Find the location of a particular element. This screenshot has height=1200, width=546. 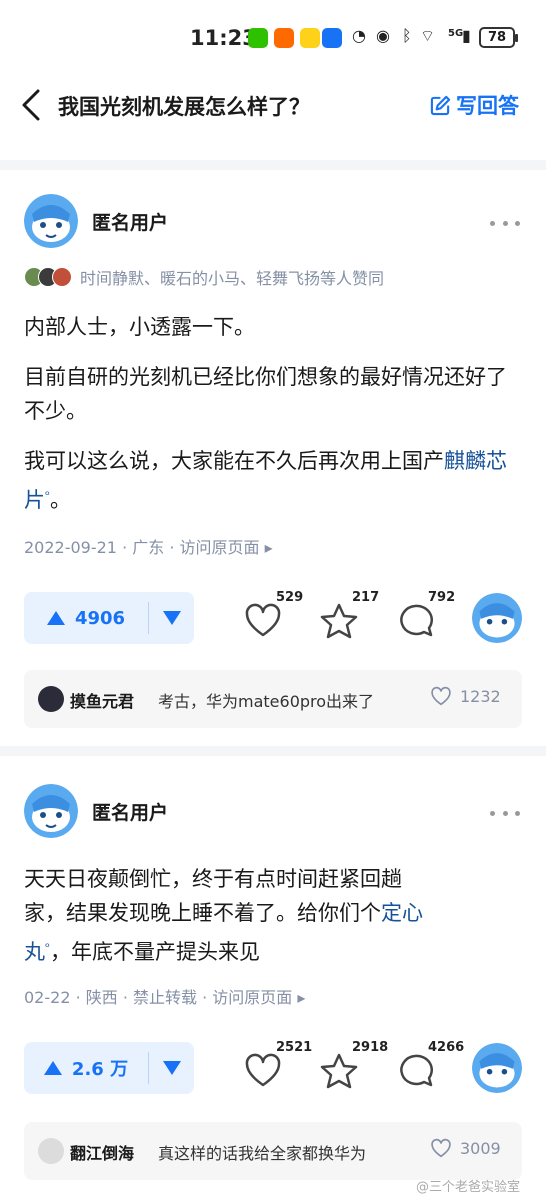

question-header: 我国光刻机发展怎么样了？ 写回答 is located at coordinates (273, 116).